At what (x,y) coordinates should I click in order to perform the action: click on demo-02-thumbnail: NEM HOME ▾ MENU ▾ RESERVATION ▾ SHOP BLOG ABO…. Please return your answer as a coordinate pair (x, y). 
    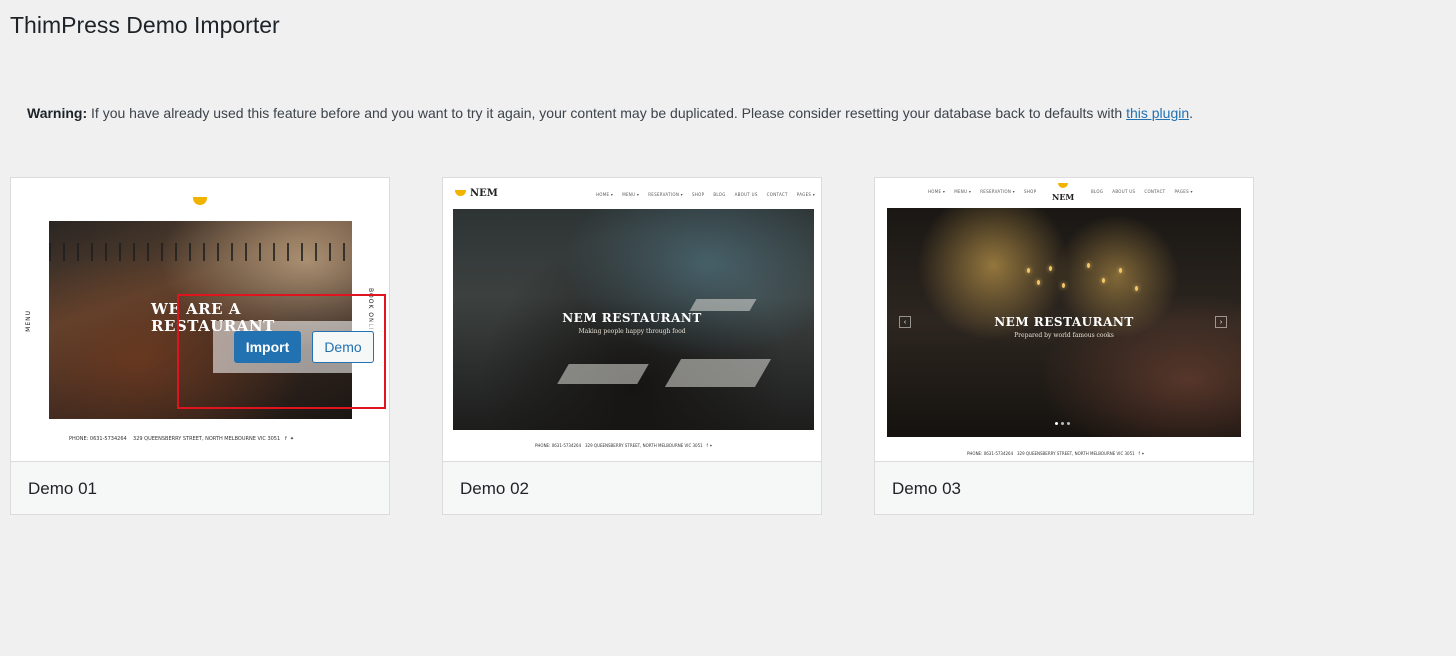
    Looking at the image, I should click on (632, 320).